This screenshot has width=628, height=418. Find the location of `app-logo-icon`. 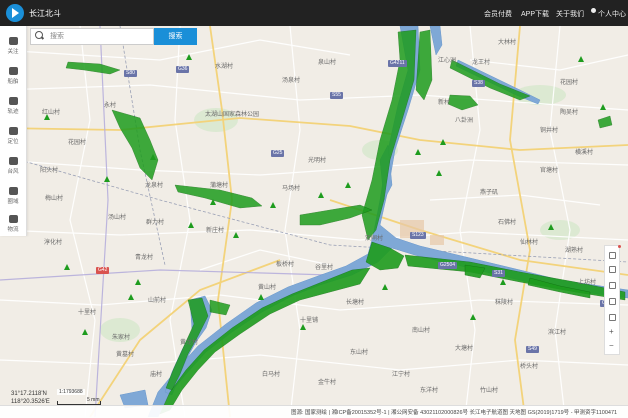

app-logo-icon is located at coordinates (15, 13).